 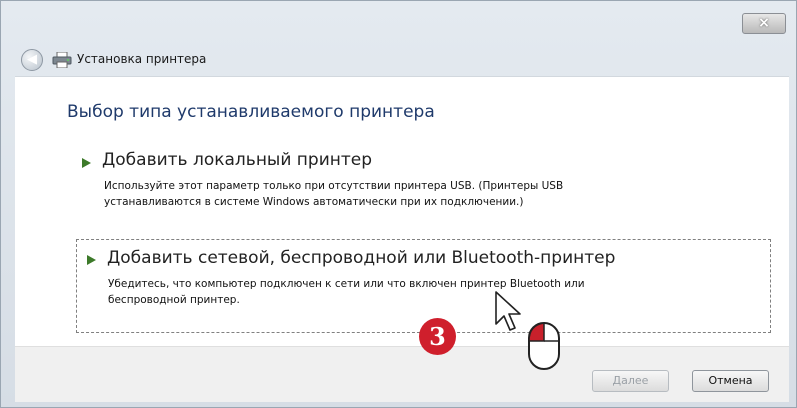 I want to click on next-button: Далее, so click(x=630, y=381).